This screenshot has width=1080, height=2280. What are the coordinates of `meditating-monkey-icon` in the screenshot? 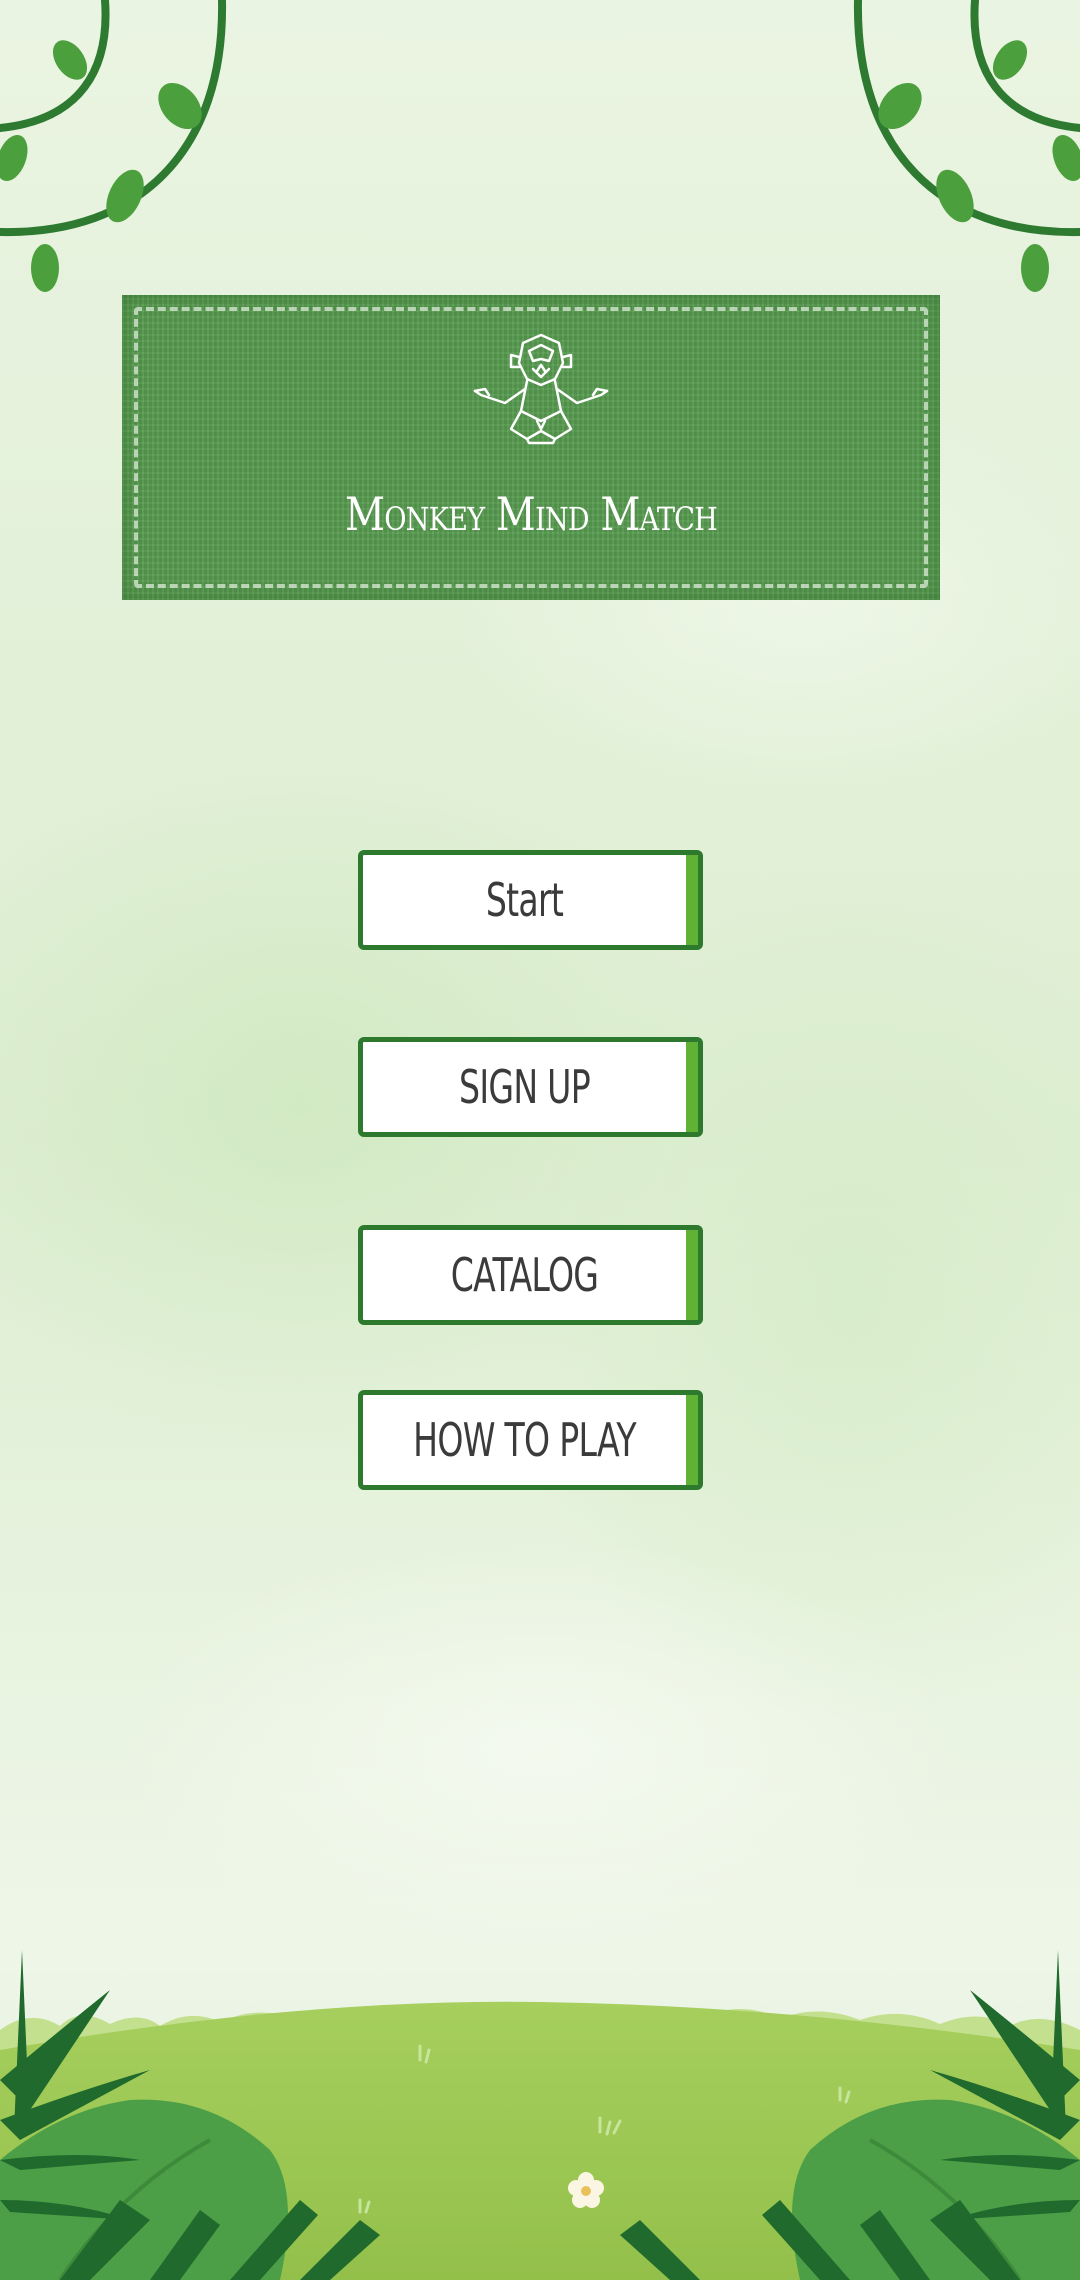 It's located at (541, 389).